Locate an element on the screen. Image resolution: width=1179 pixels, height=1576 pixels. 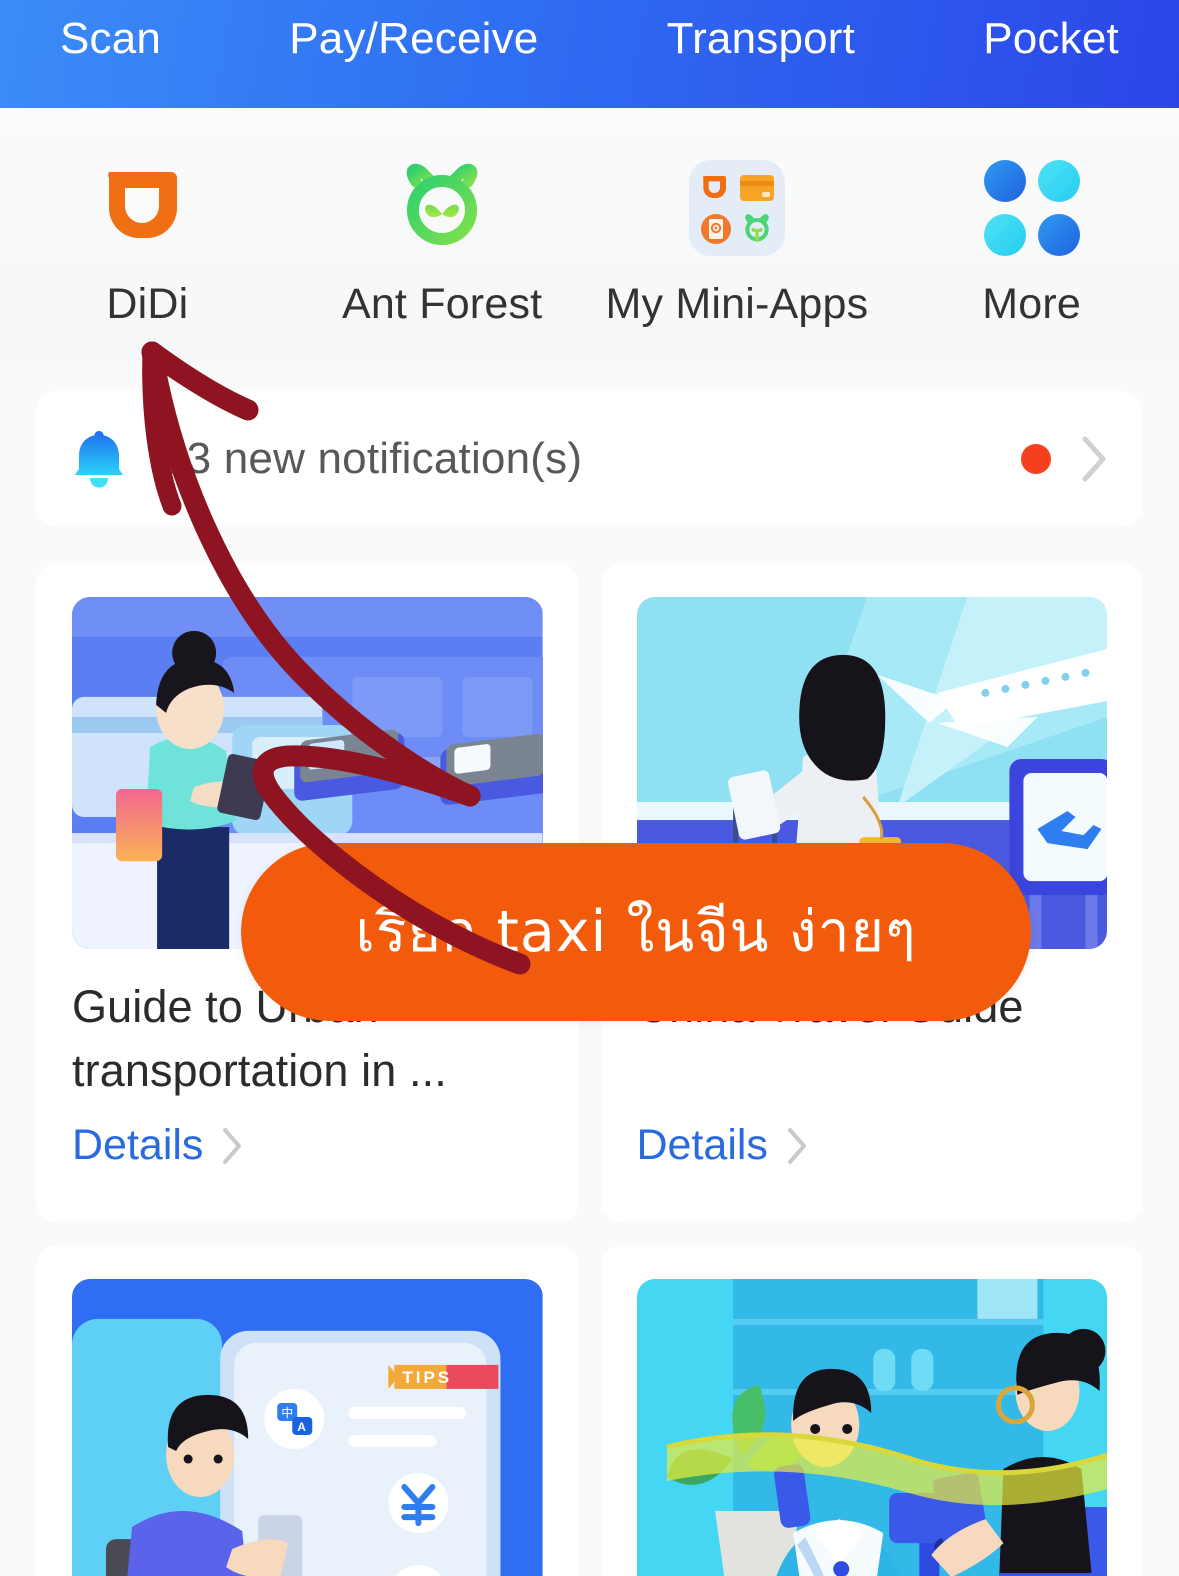
mini-didi-icon is located at coordinates (716, 187).